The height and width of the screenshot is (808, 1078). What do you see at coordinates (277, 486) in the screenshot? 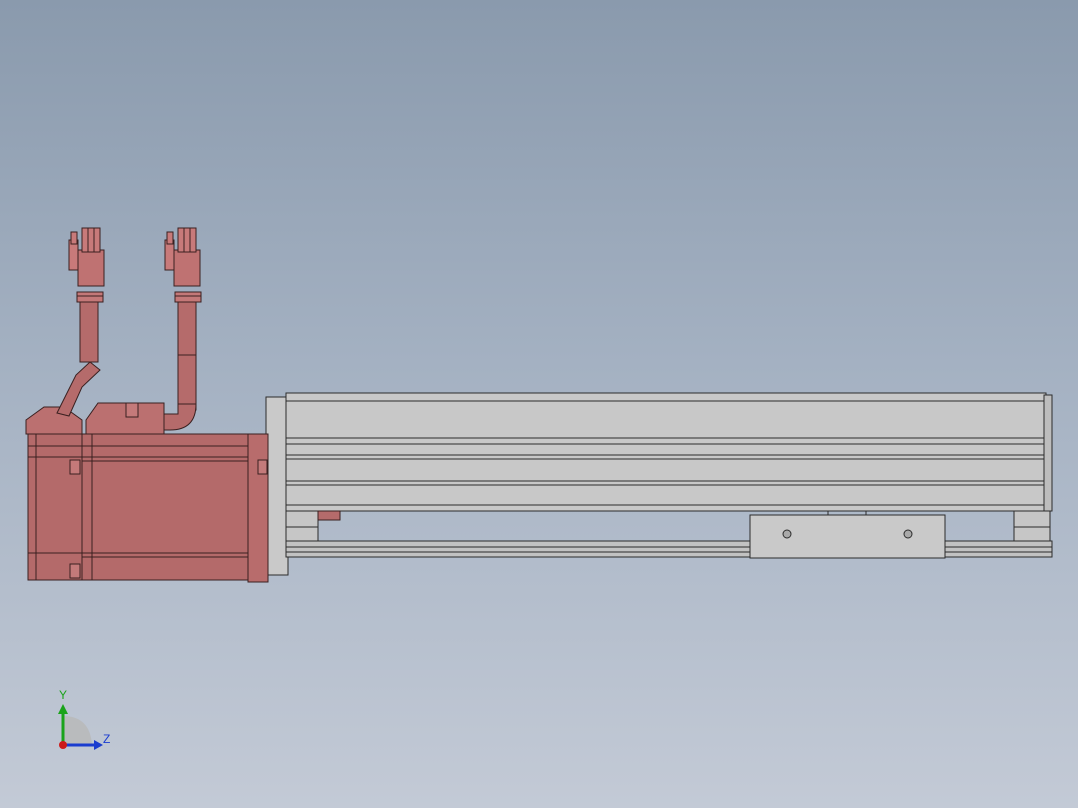
I see `actuator-end-plate` at bounding box center [277, 486].